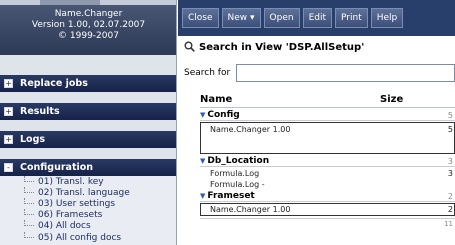  What do you see at coordinates (57, 167) in the screenshot?
I see `section-label: Configuration` at bounding box center [57, 167].